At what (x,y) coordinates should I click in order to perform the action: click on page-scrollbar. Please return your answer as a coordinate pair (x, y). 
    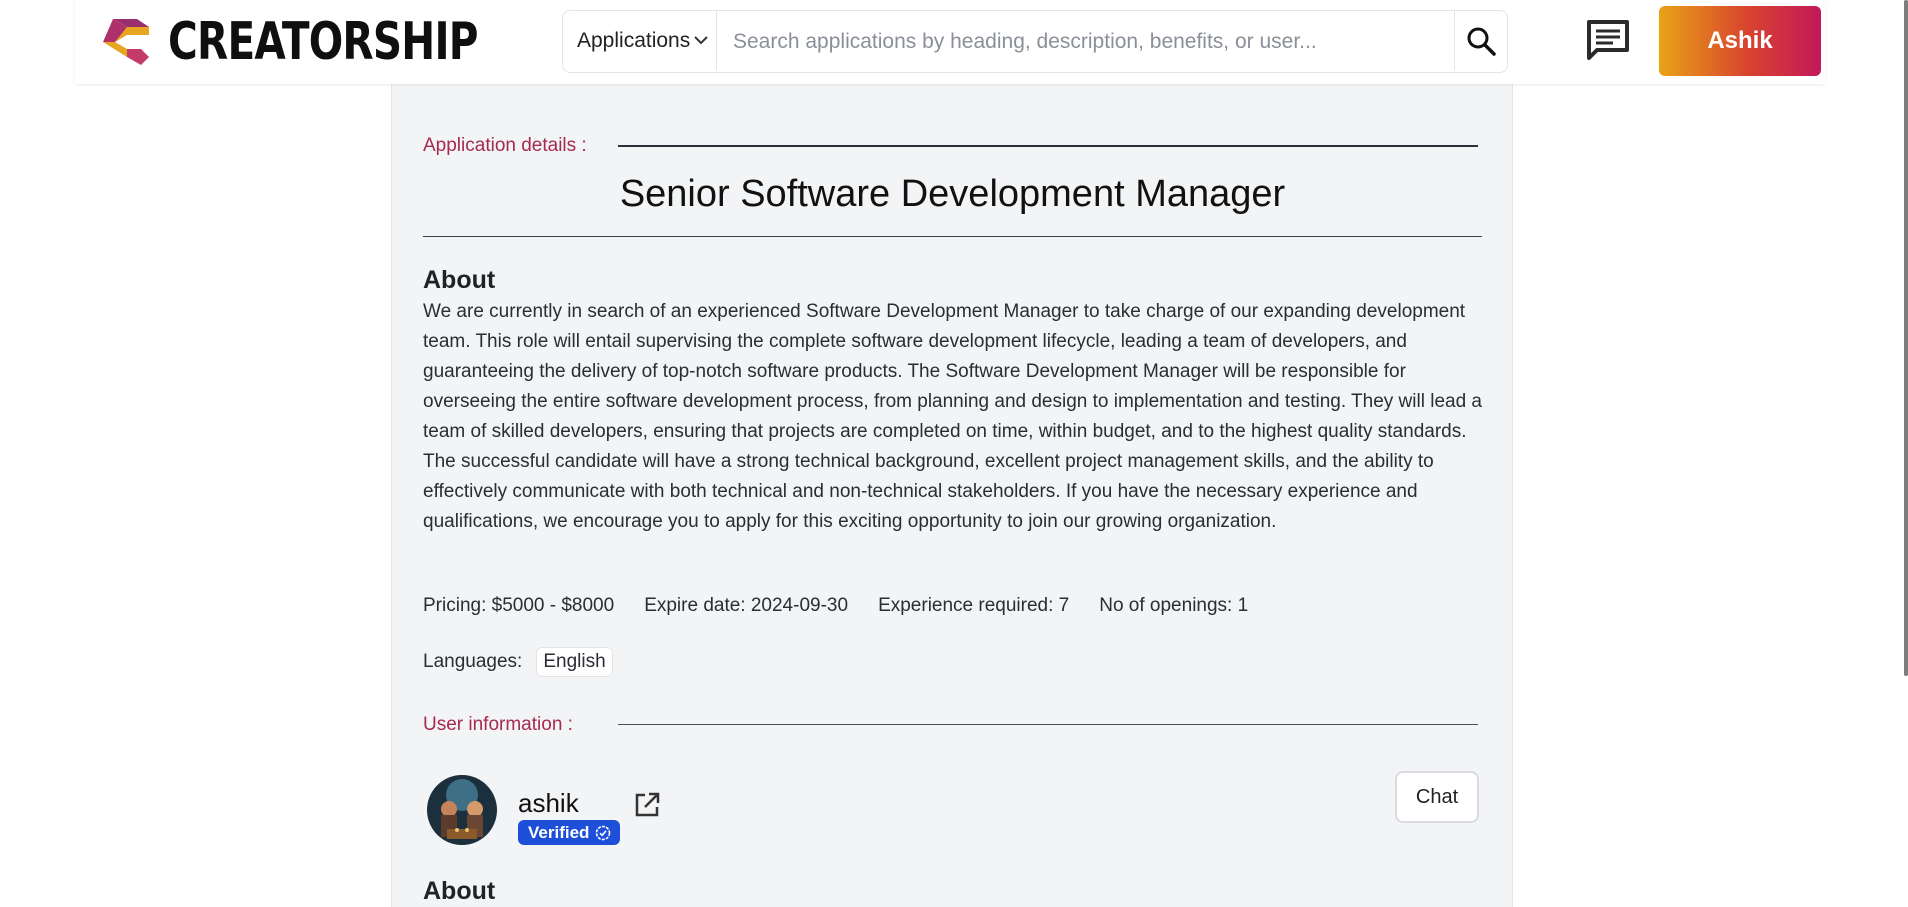
    Looking at the image, I should click on (1905, 453).